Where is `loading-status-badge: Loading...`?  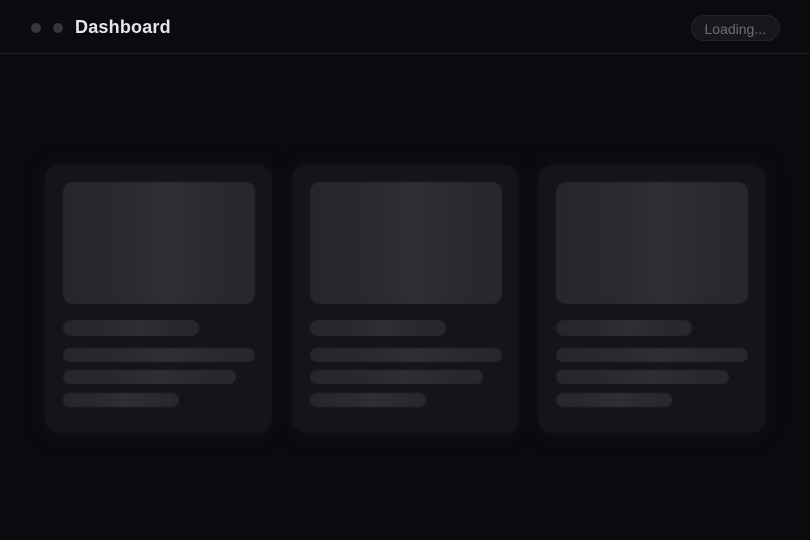 loading-status-badge: Loading... is located at coordinates (735, 28).